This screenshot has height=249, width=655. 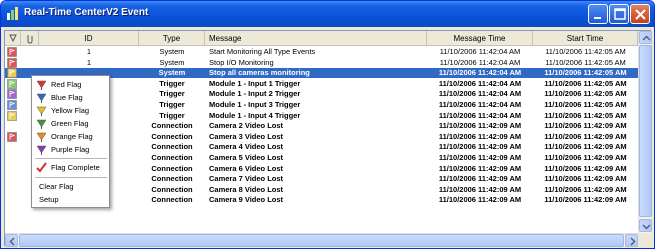 What do you see at coordinates (255, 94) in the screenshot?
I see `cell-message: Module 1 - Input 2 Trigger` at bounding box center [255, 94].